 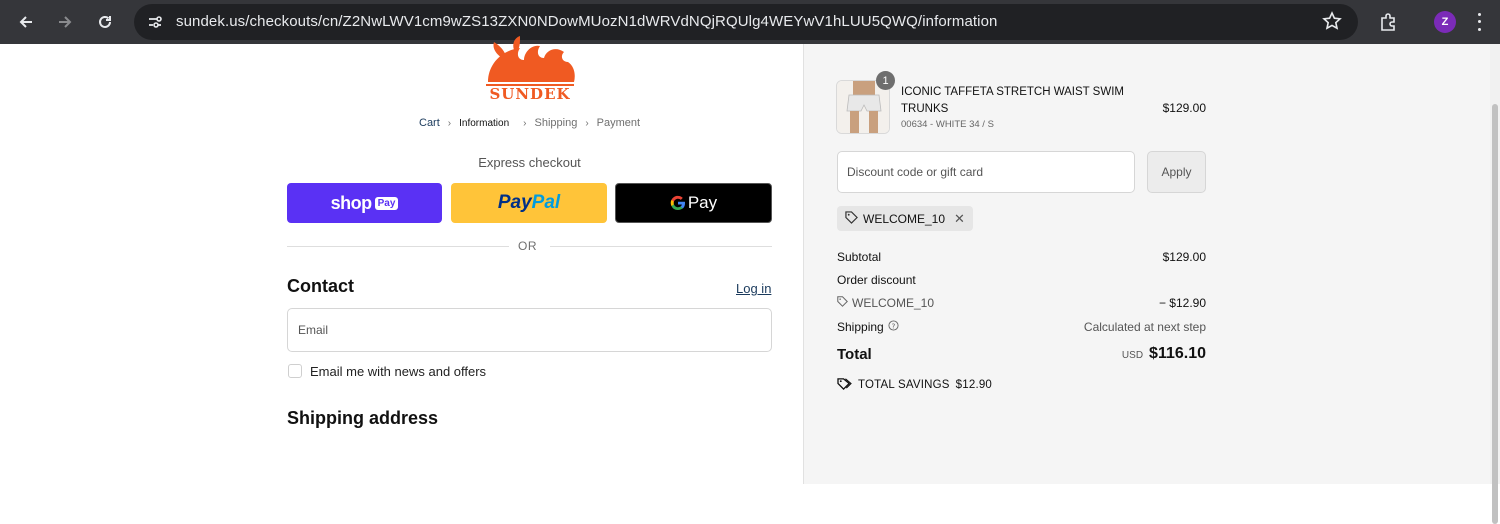 What do you see at coordinates (514, 202) in the screenshot?
I see `paypal-wordmark-pay: Pay` at bounding box center [514, 202].